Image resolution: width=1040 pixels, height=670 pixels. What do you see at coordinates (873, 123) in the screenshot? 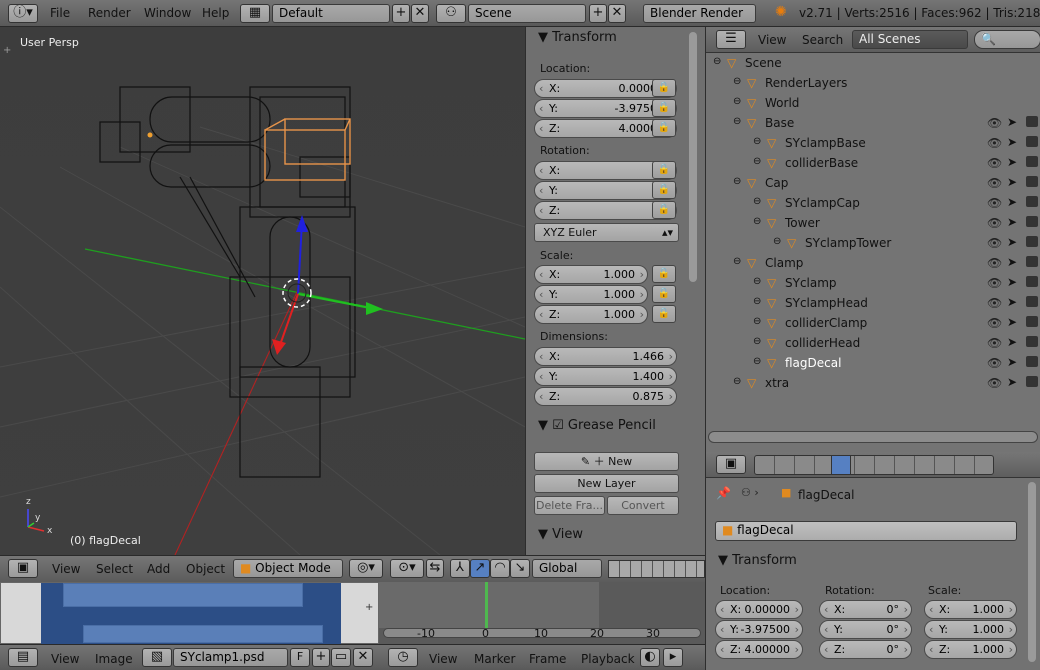
I see `outliner-row: ⊖ ▽ Base 👁 ➤` at bounding box center [873, 123].